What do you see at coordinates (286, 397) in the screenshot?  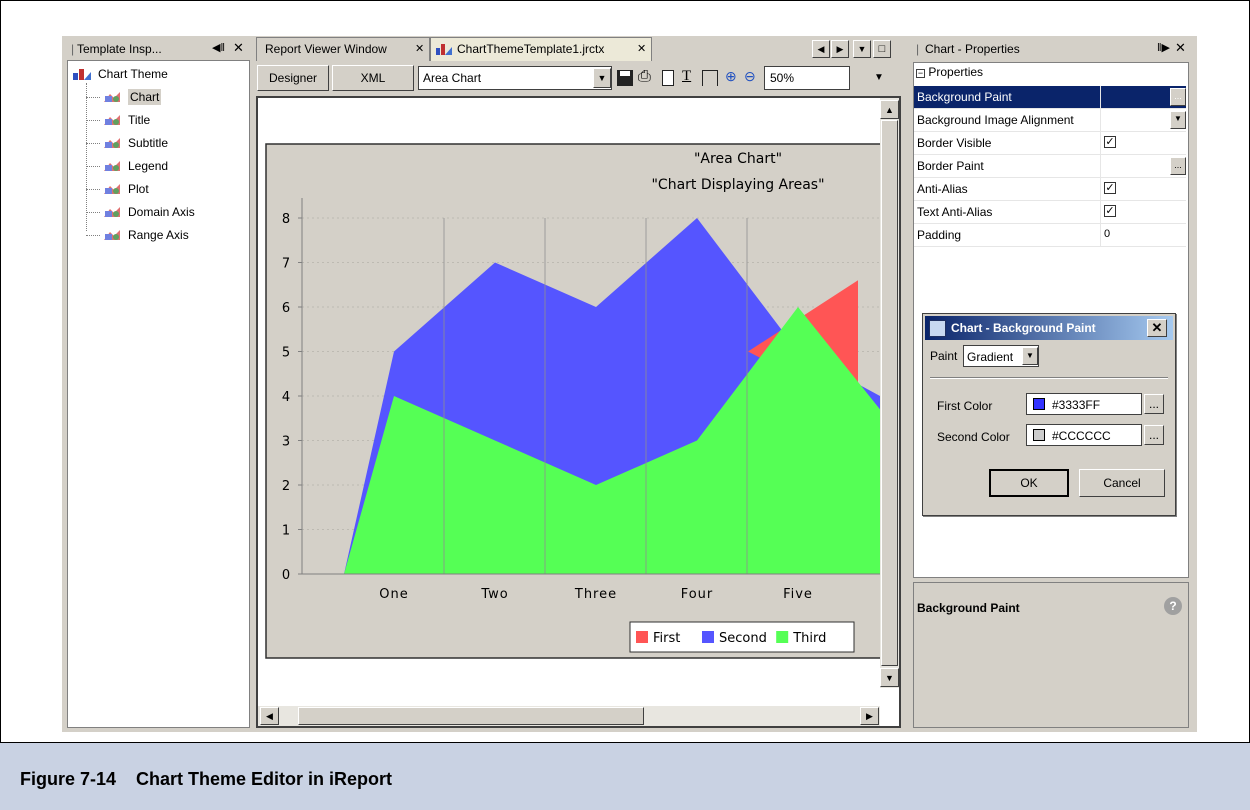 I see `y-tick-label: 4` at bounding box center [286, 397].